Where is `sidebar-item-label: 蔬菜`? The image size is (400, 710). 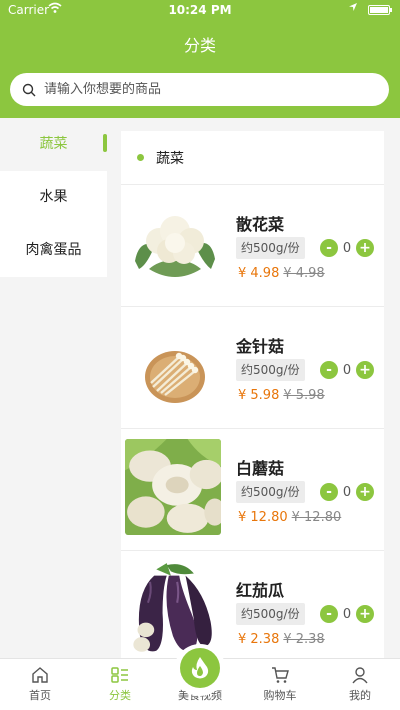
sidebar-item-label: 蔬菜 is located at coordinates (53, 144).